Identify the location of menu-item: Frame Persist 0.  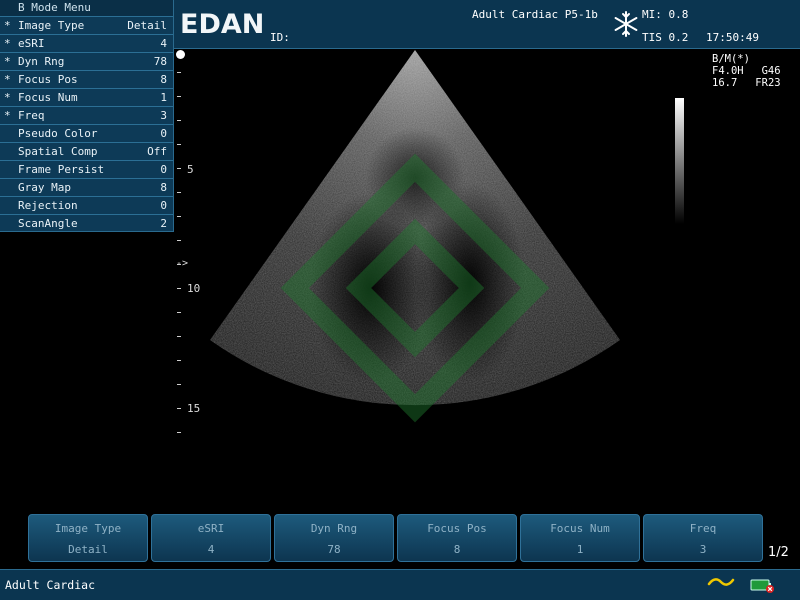
(86, 169).